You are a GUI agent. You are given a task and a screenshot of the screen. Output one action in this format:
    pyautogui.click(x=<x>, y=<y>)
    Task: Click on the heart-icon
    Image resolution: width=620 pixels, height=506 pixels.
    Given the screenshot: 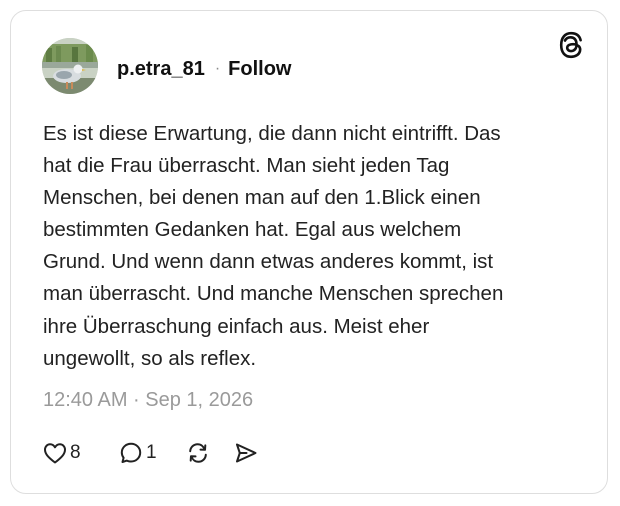 What is the action you would take?
    pyautogui.click(x=55, y=453)
    